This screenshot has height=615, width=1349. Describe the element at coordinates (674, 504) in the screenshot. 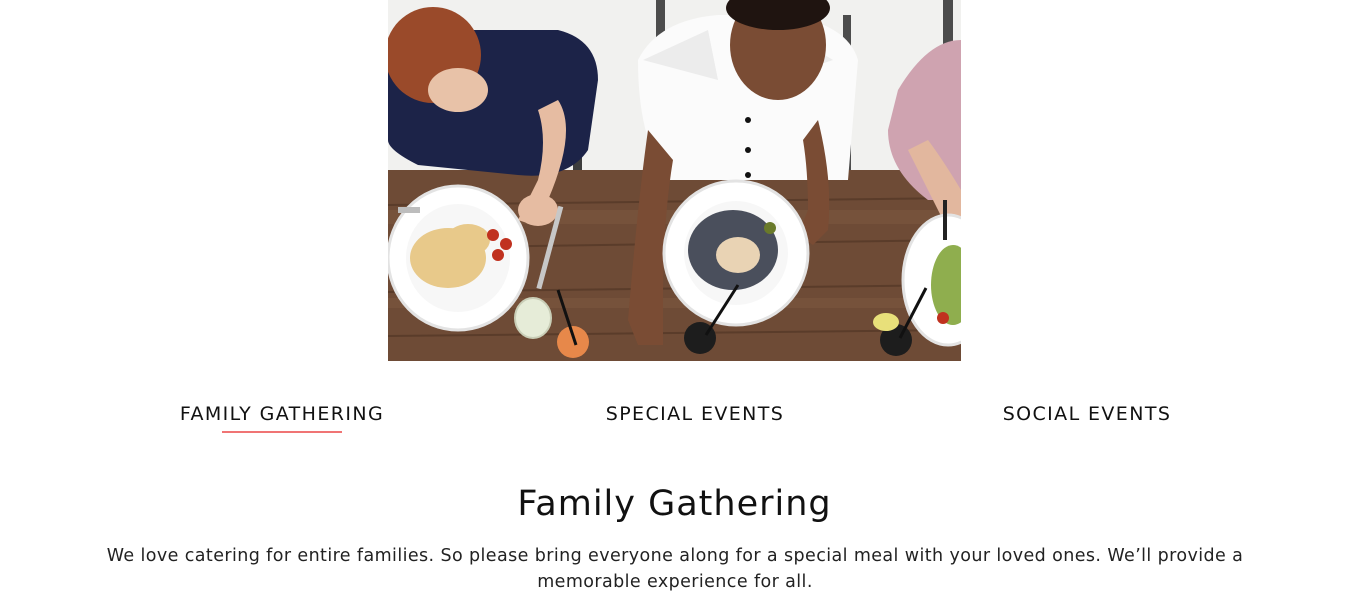

I see `section-title: Family Gathering` at that location.